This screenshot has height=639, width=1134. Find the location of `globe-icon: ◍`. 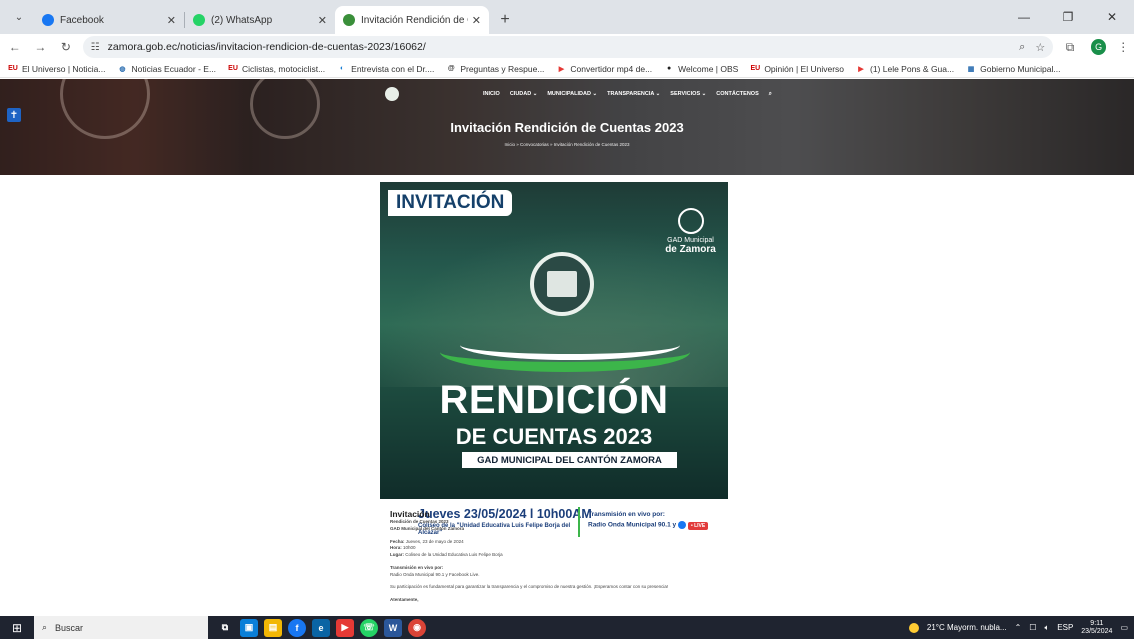

globe-icon: ◍ is located at coordinates (122, 69).